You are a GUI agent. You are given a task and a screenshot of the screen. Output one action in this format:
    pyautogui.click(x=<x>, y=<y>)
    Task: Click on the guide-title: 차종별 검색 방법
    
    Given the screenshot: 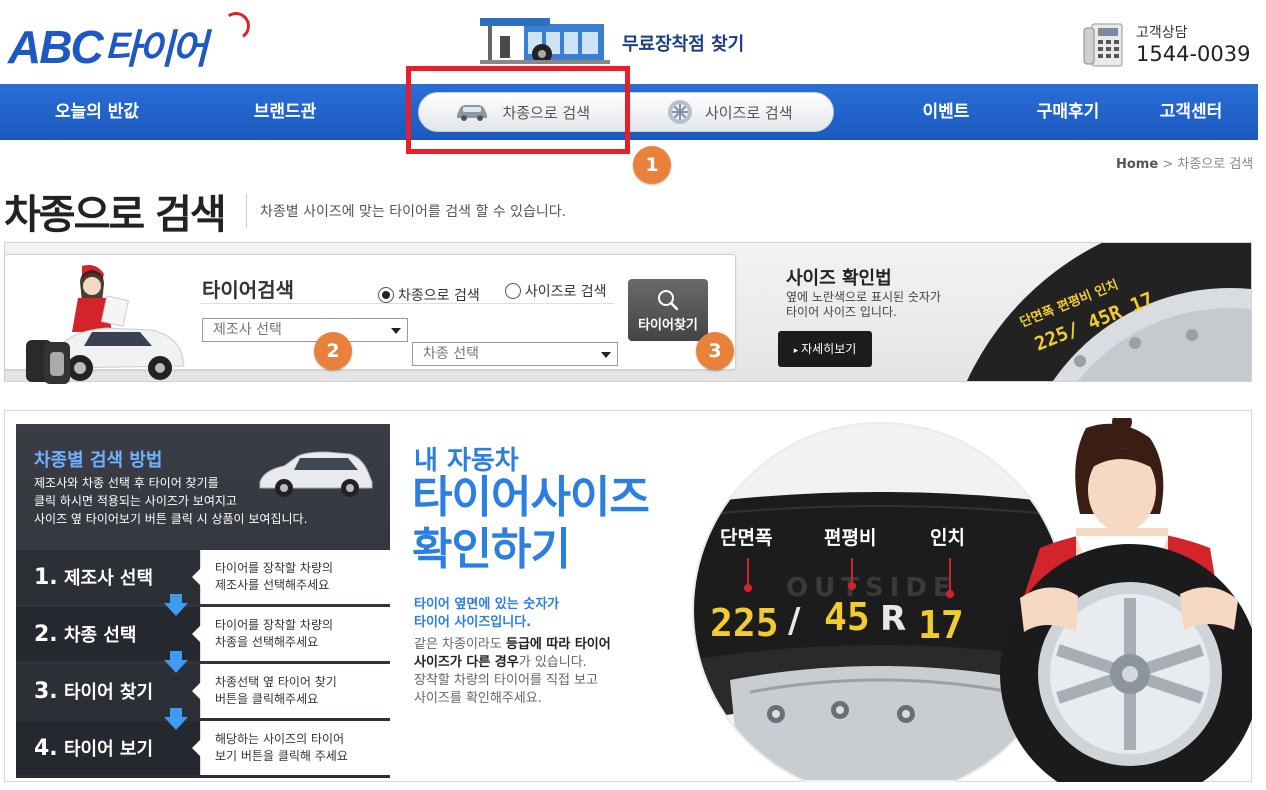 What is the action you would take?
    pyautogui.click(x=98, y=460)
    